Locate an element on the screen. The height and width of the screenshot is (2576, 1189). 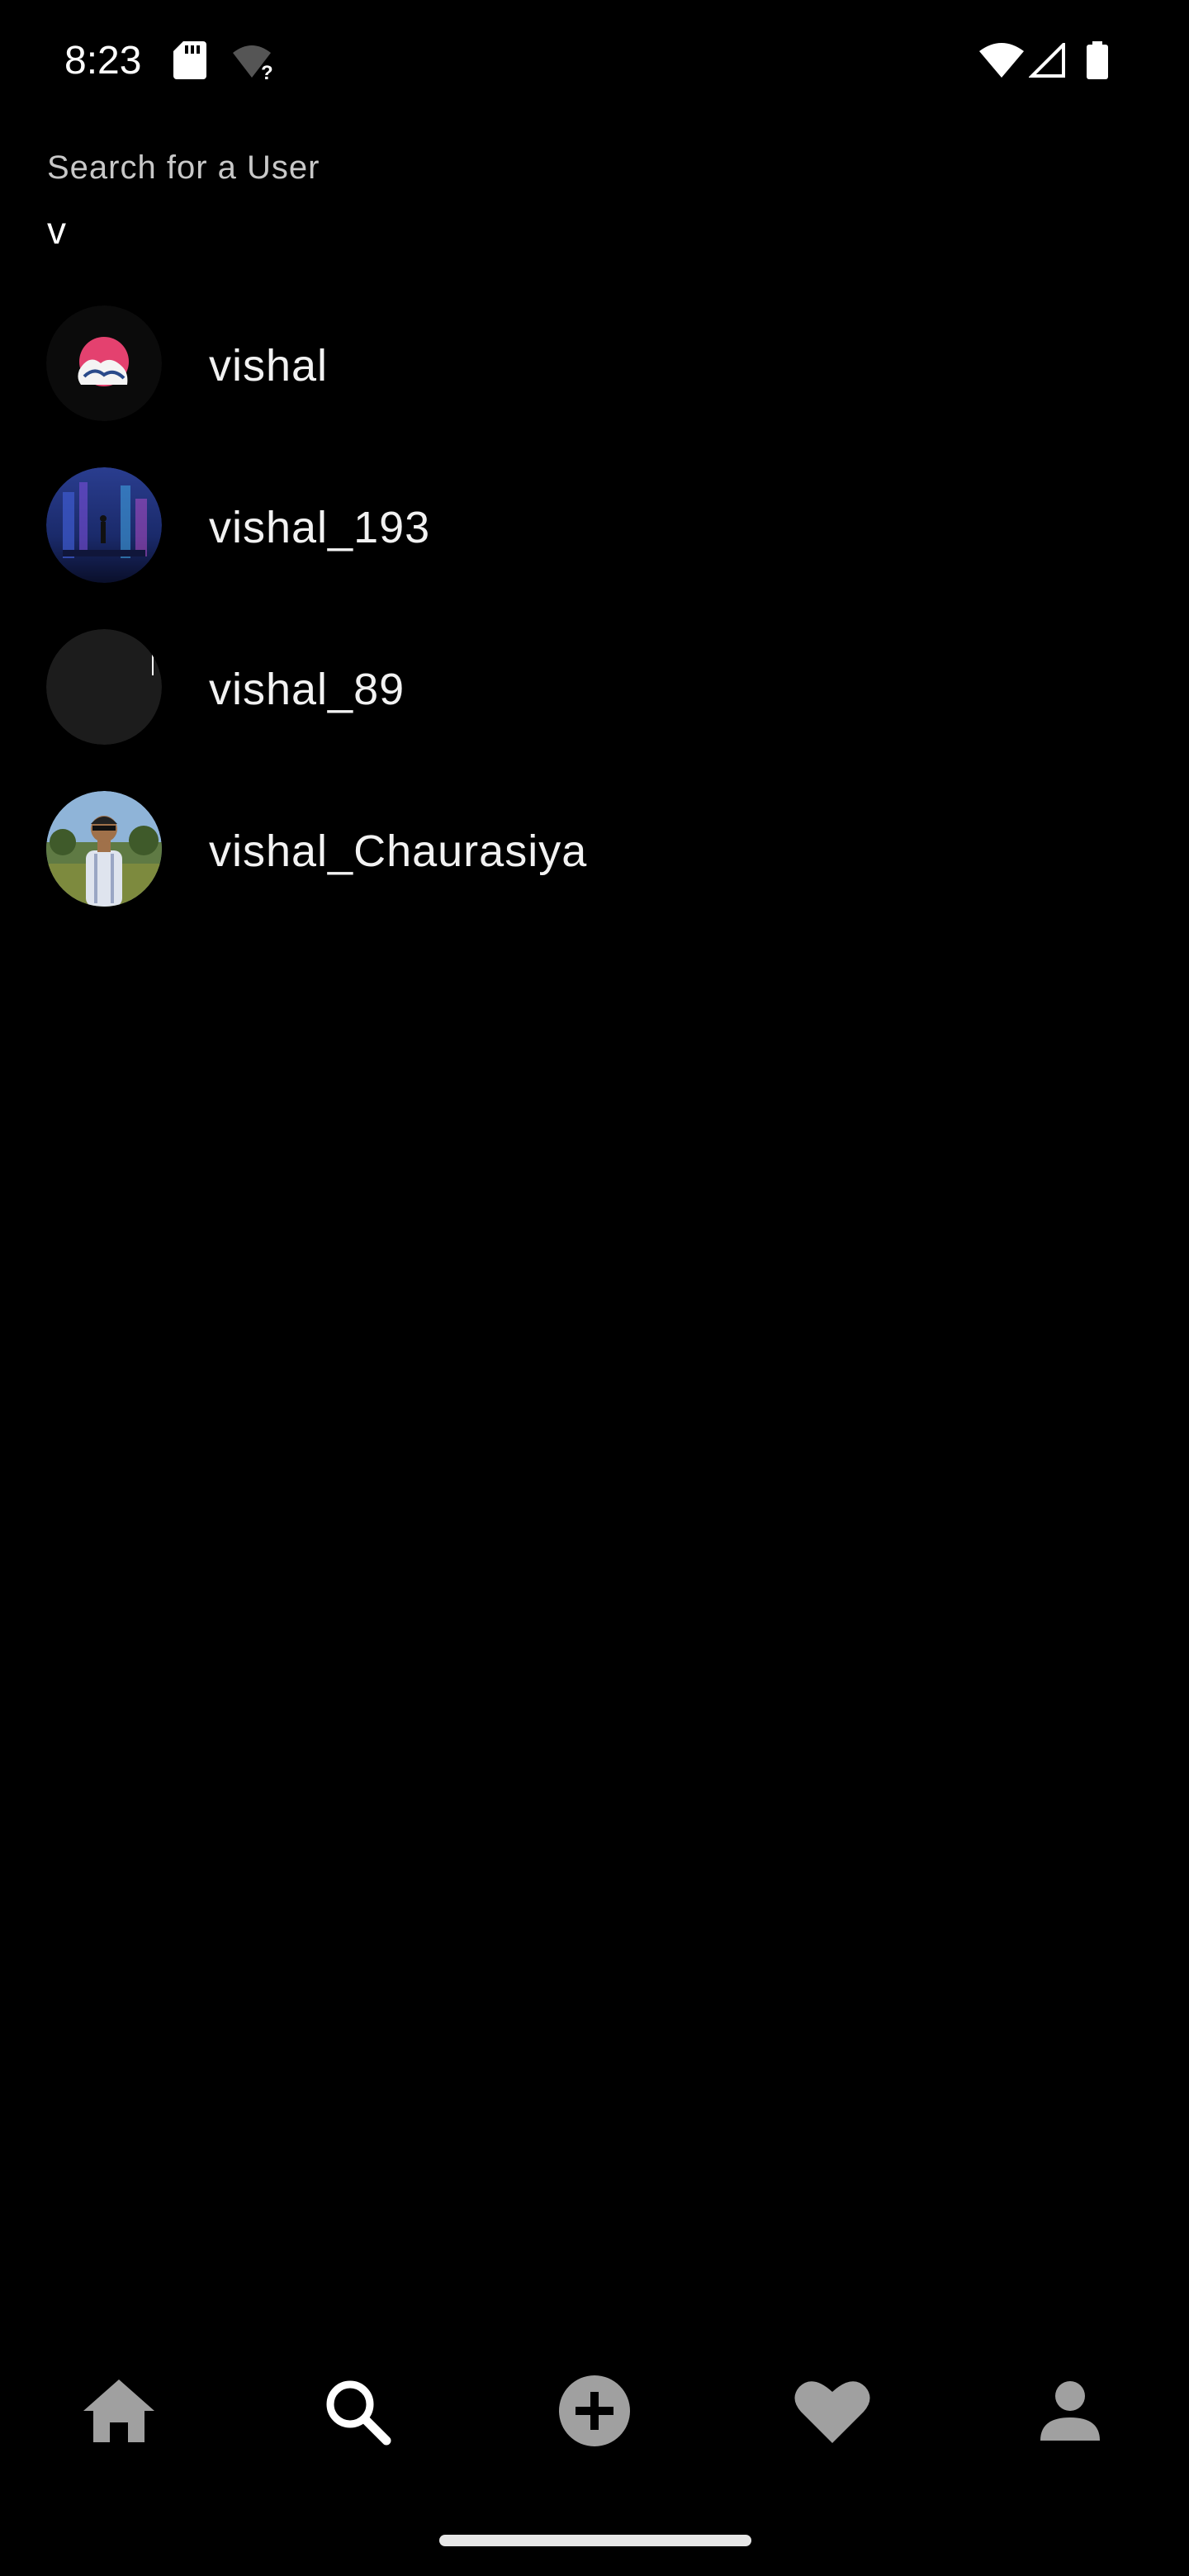
nav-profile is located at coordinates (1070, 2410).